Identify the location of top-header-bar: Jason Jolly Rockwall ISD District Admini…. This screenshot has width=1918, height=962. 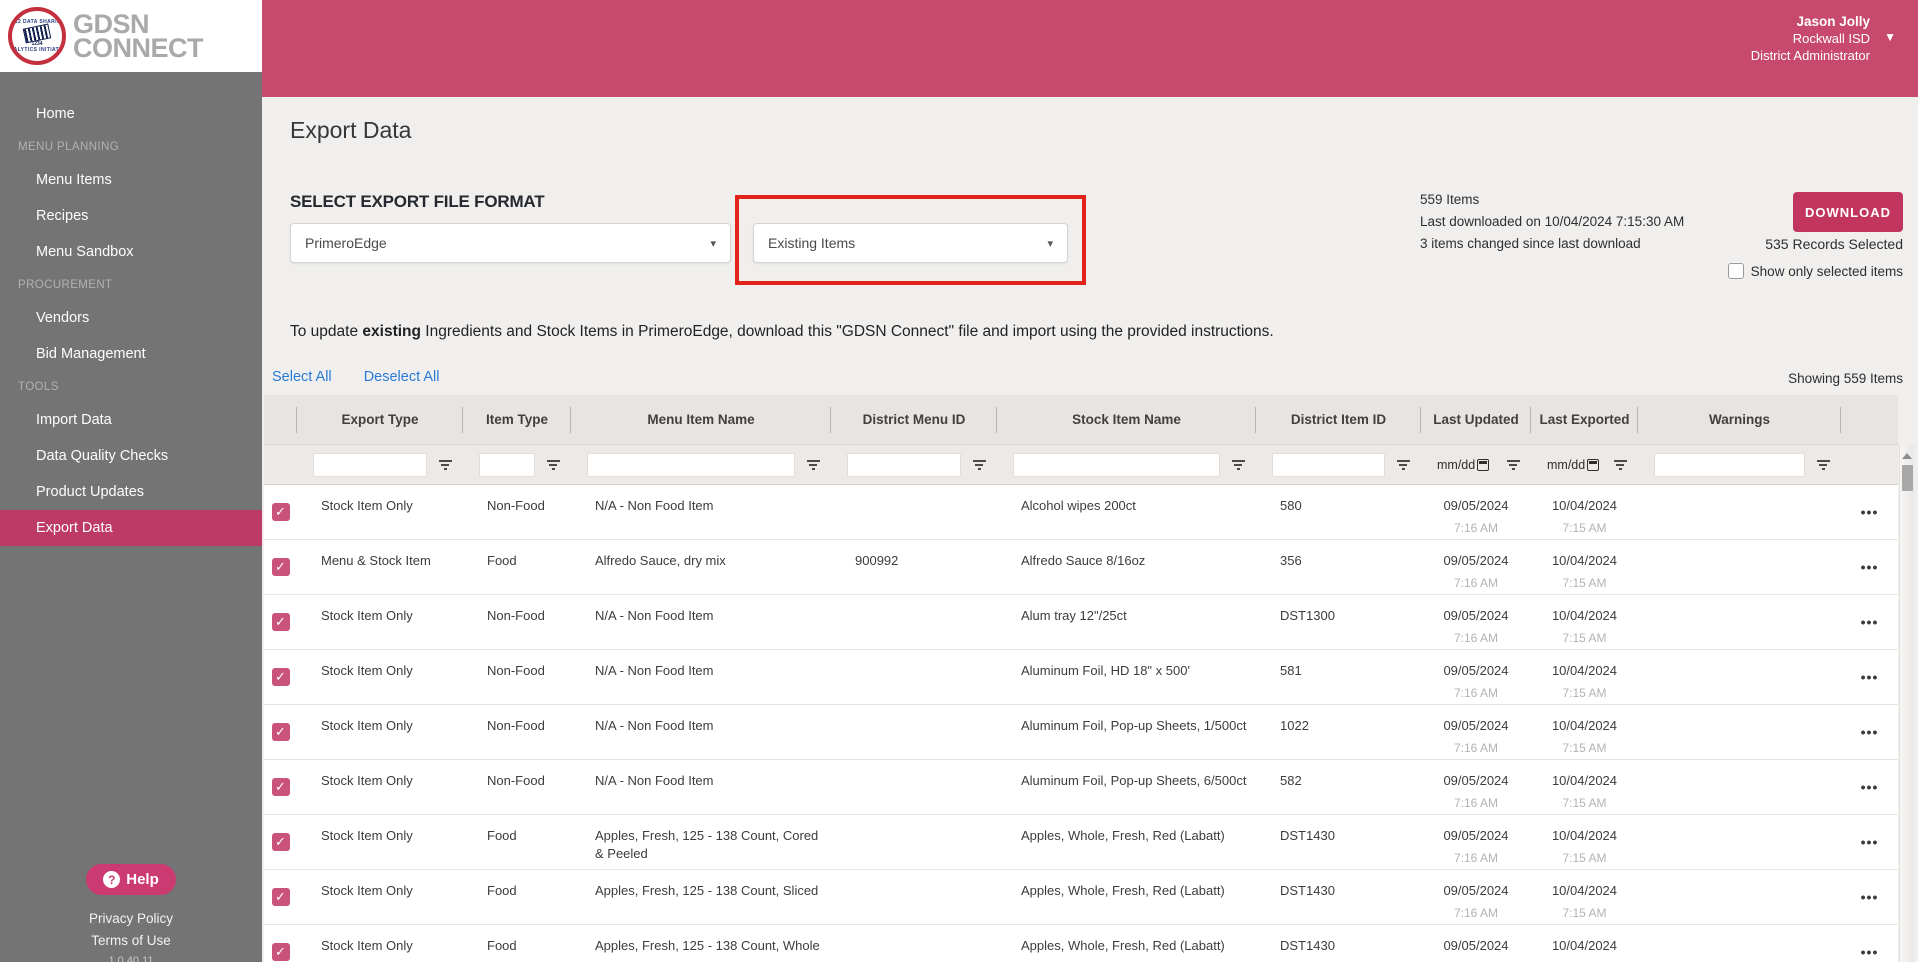
(1090, 48).